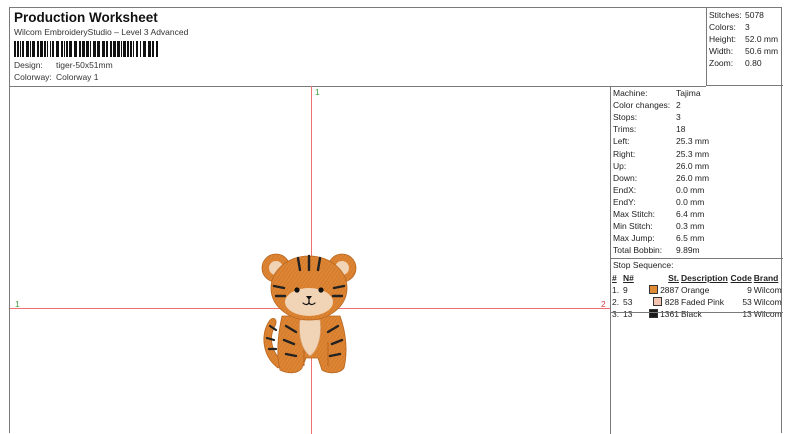 This screenshot has width=794, height=434. Describe the element at coordinates (691, 314) in the screenshot. I see `row-description: Black` at that location.